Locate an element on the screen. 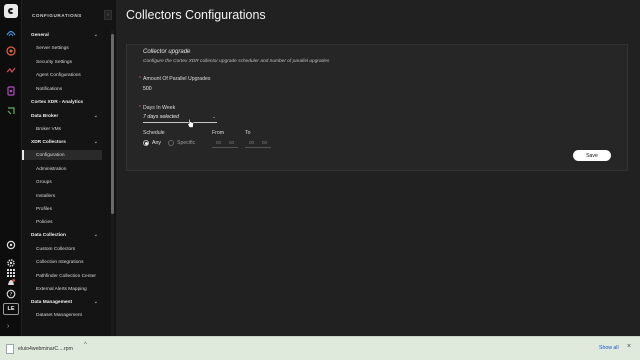 The height and width of the screenshot is (360, 640). sidebar-section-xdr-collectors: XDR Collectors ⌄ is located at coordinates (65, 142).